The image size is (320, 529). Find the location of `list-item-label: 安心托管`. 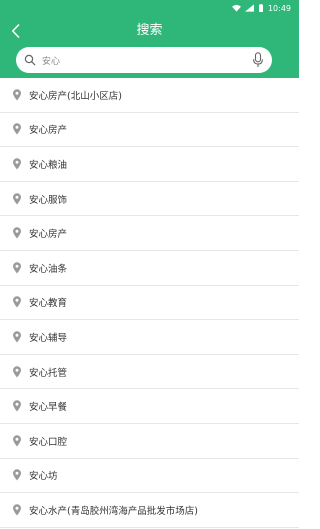

list-item-label: 安心托管 is located at coordinates (48, 373).